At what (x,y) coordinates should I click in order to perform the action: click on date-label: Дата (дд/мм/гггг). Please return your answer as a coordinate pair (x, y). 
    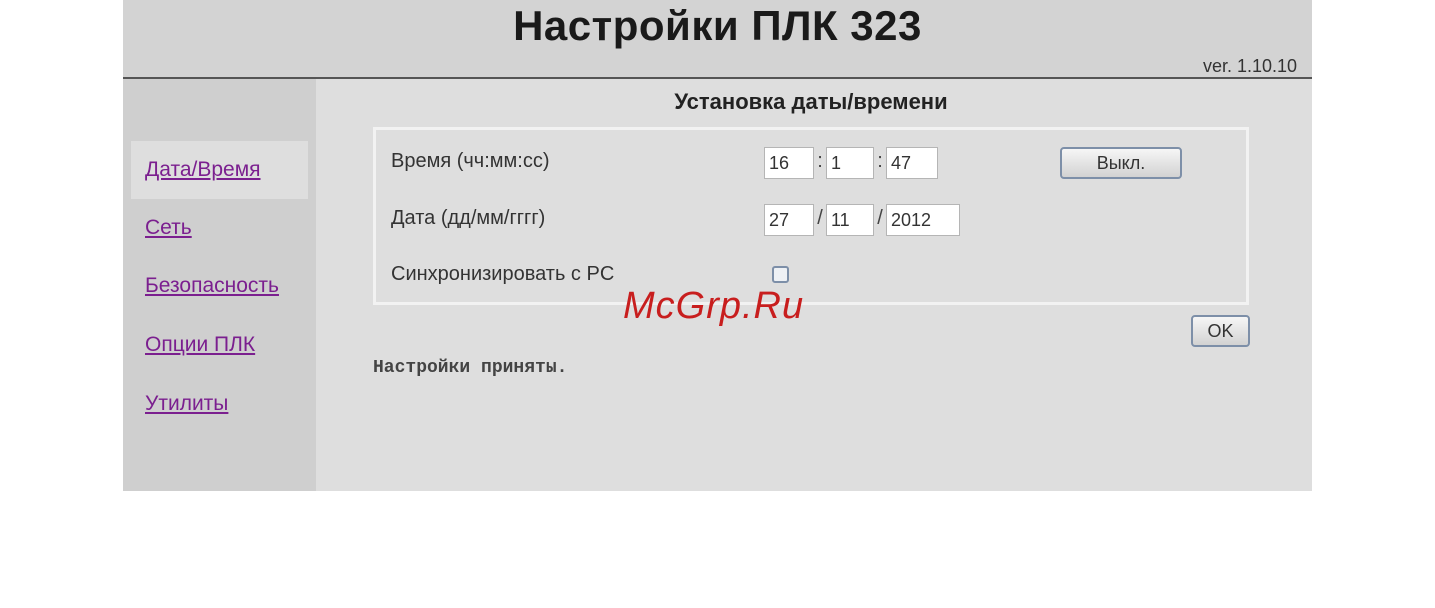
    Looking at the image, I should click on (468, 218).